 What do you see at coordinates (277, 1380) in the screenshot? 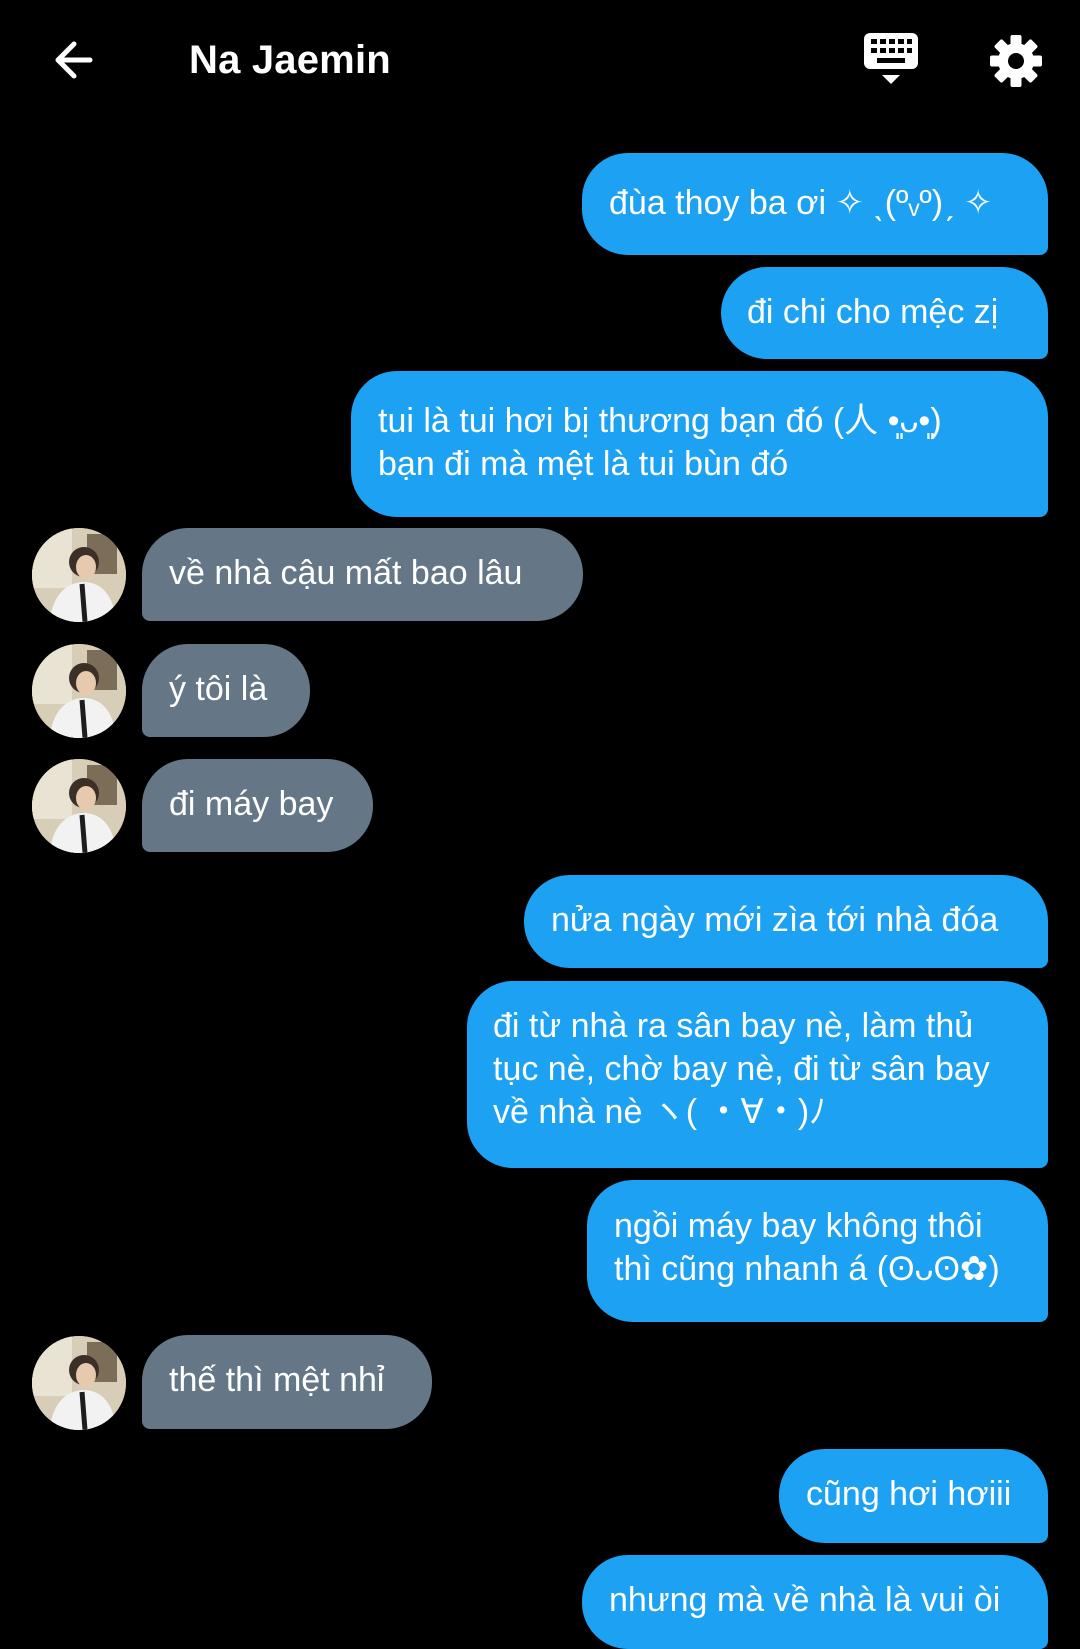
I see `message-text: thế thì mệt nhỉ` at bounding box center [277, 1380].